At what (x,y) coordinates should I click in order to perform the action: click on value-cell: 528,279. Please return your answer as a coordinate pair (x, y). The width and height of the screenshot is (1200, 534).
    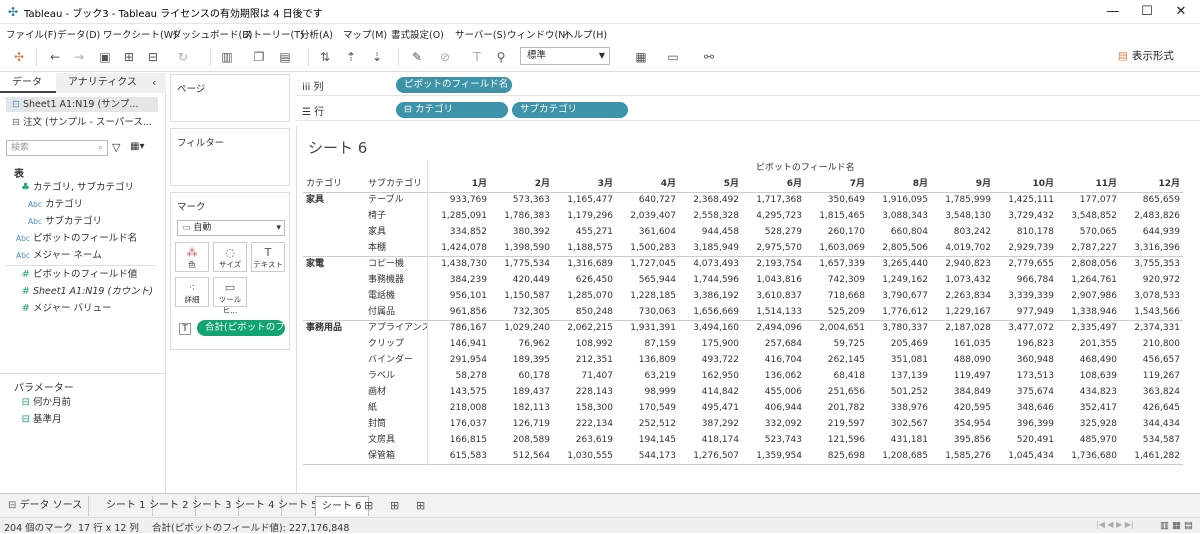
    Looking at the image, I should click on (773, 232).